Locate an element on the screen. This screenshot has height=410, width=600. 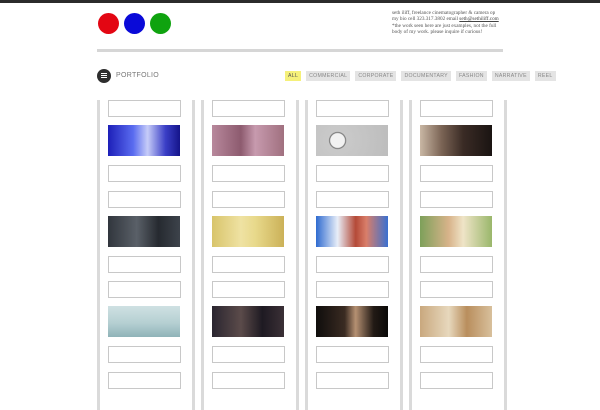
filter-documentary: DOCUMENTARY is located at coordinates (426, 76).